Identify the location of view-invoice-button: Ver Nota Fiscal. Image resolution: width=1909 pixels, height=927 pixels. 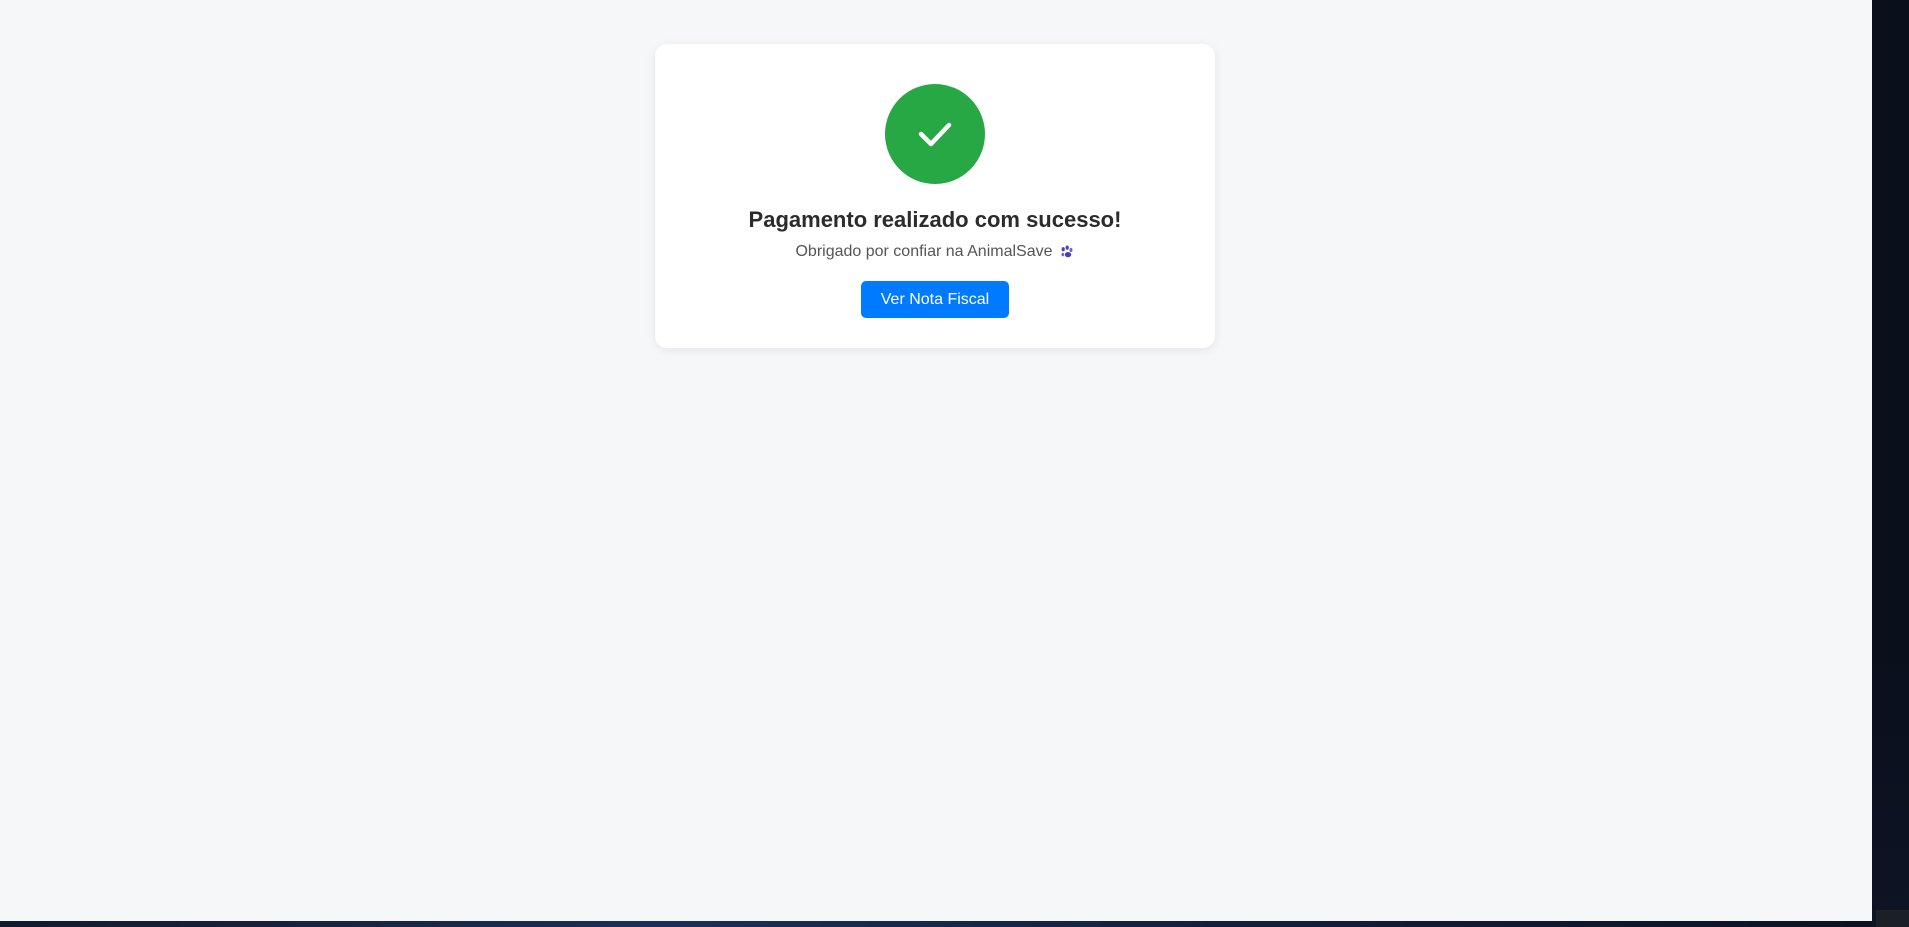
(935, 299).